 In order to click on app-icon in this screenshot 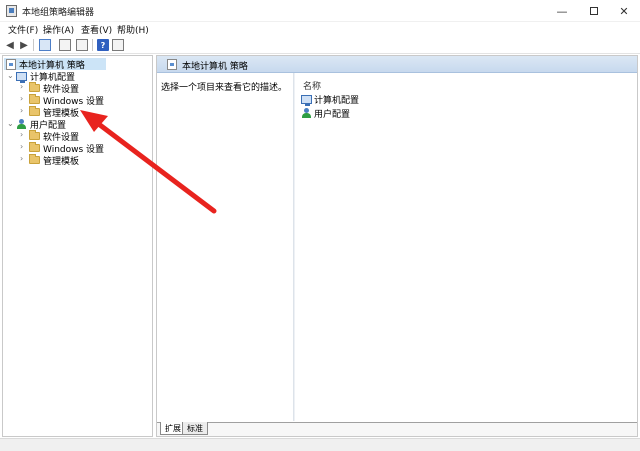, I will do `click(11, 11)`.